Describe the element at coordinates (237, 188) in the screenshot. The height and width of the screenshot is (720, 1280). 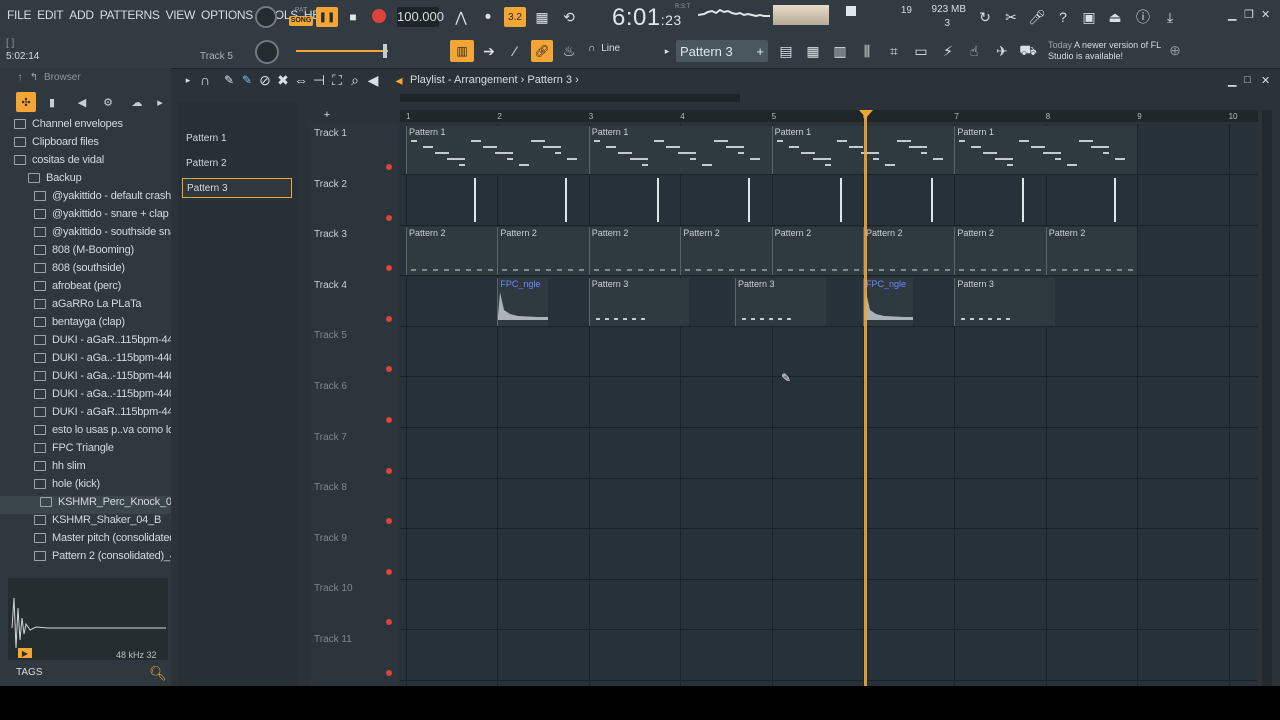
I see `pattern-picker-item: Pattern 3` at that location.